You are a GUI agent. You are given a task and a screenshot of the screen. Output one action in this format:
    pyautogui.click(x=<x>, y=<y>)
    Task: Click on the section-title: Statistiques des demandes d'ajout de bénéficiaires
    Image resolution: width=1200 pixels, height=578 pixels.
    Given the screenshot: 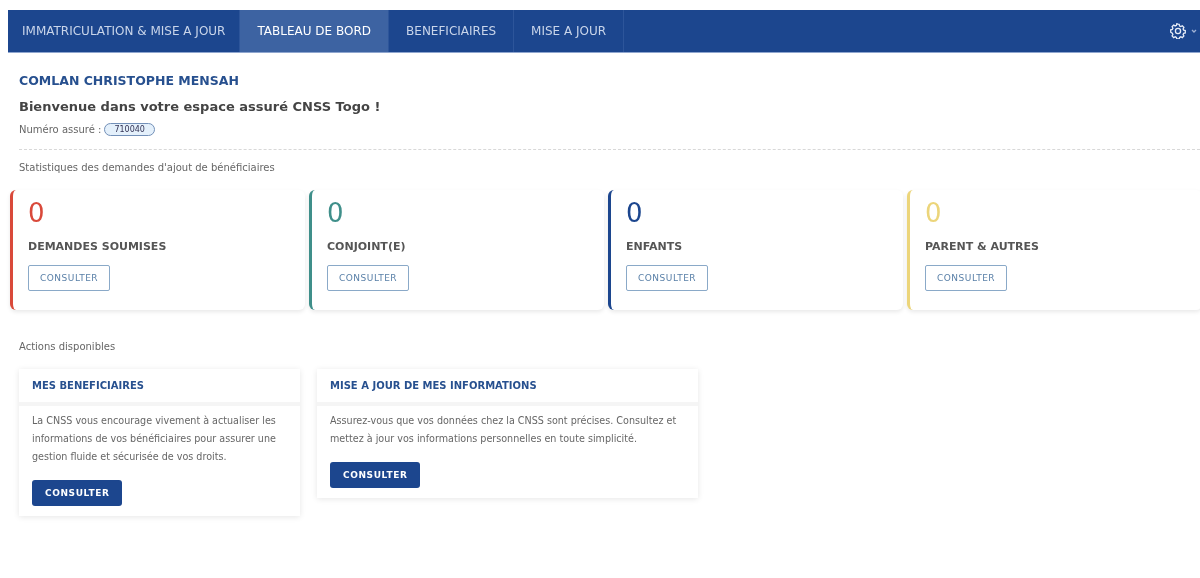 What is the action you would take?
    pyautogui.click(x=147, y=167)
    